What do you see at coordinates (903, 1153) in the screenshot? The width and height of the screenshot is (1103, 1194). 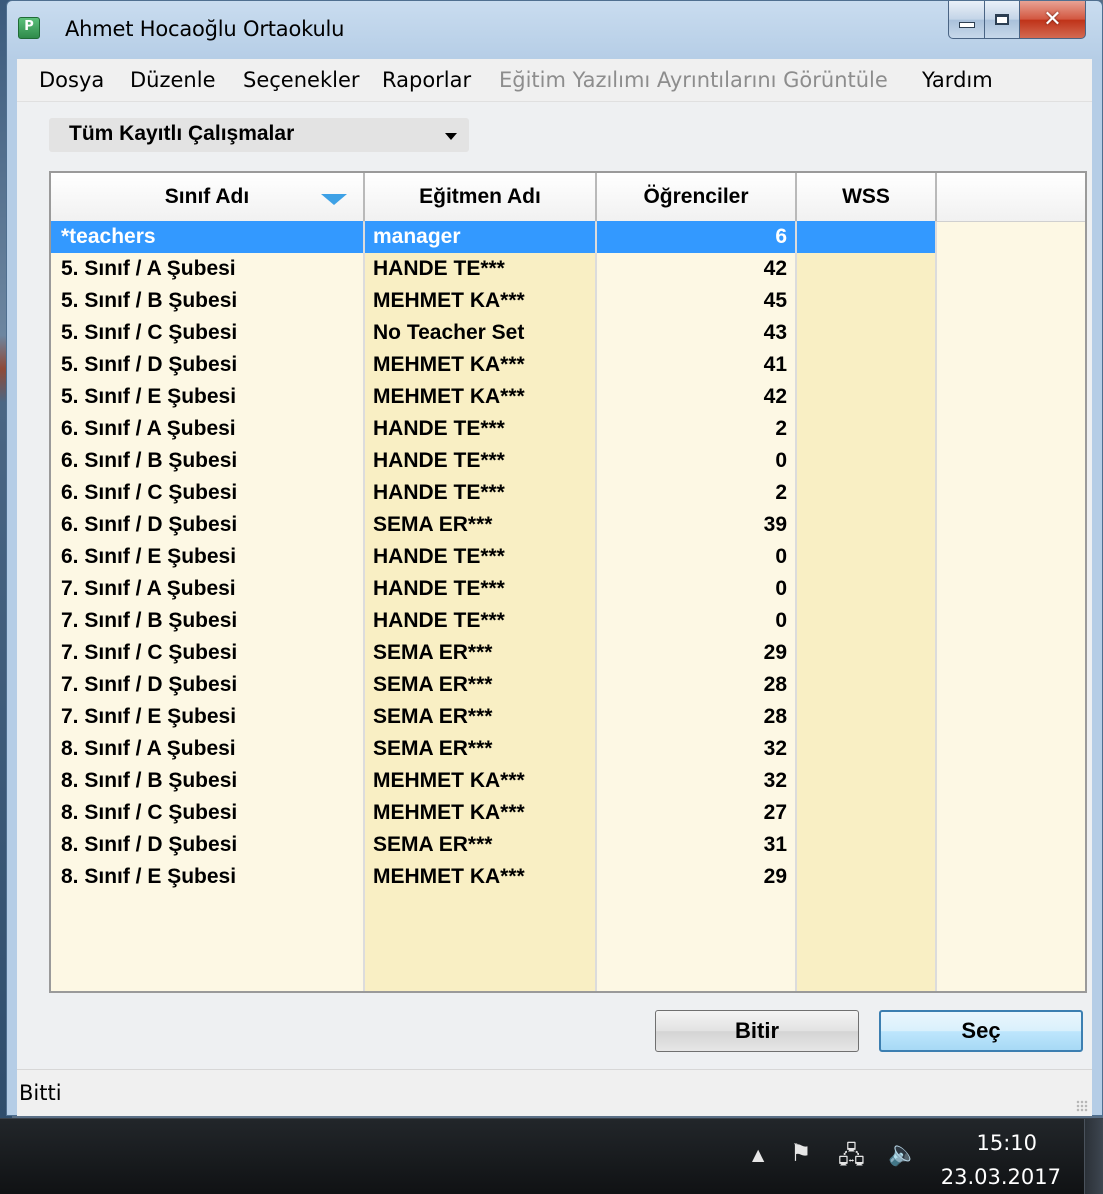 I see `volume-icon: 🔈` at bounding box center [903, 1153].